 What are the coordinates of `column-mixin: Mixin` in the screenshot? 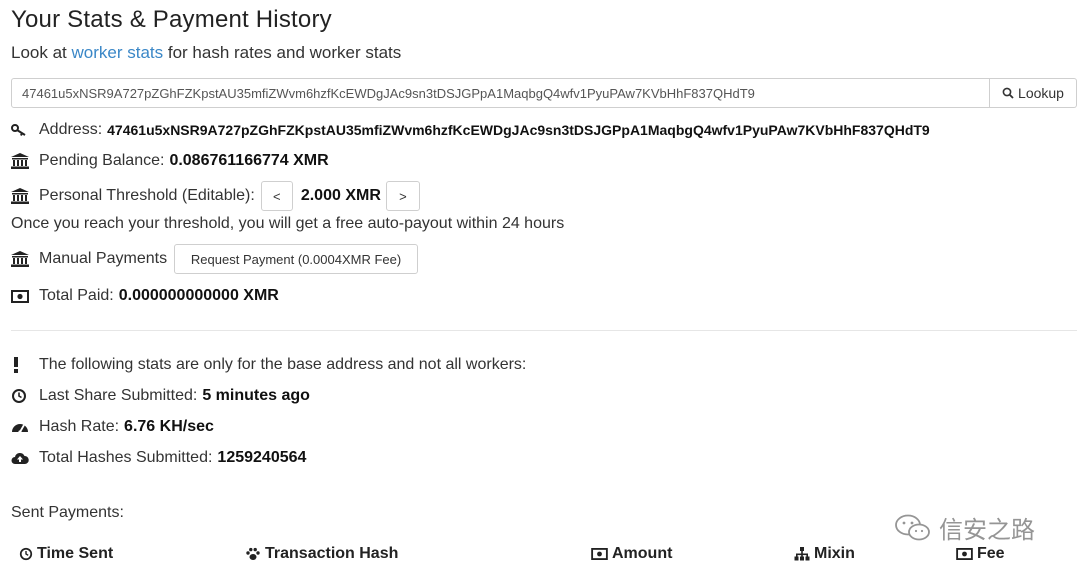 It's located at (824, 554).